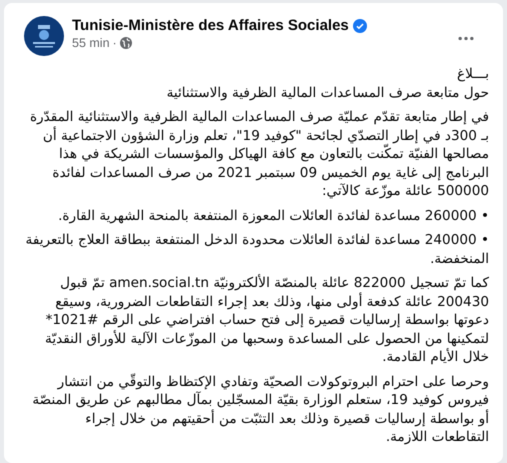  What do you see at coordinates (472, 74) in the screenshot?
I see `heading-text: بـــلاغ` at bounding box center [472, 74].